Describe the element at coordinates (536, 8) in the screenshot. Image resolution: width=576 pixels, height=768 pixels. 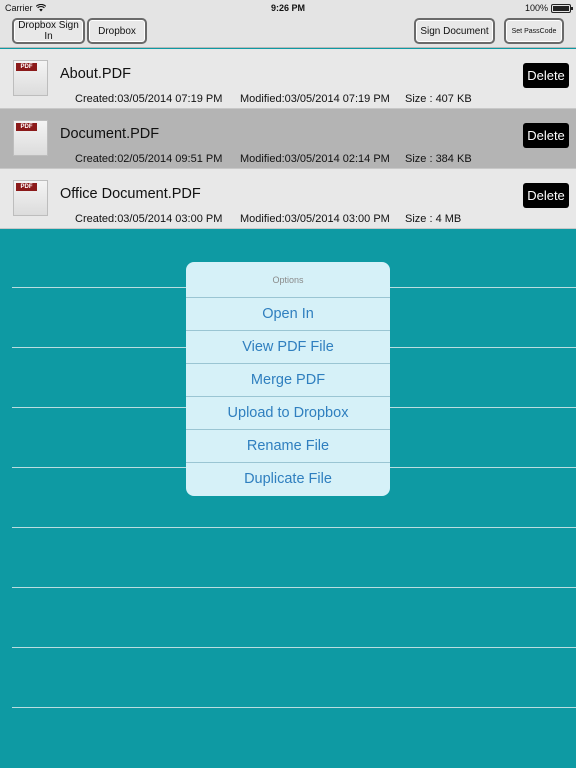
I see `battery-percent: 100%` at that location.